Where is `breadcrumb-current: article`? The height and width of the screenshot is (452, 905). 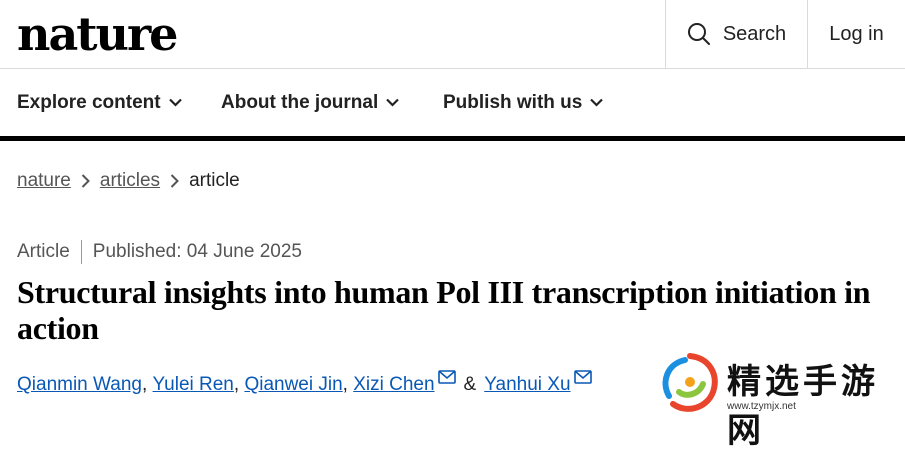 breadcrumb-current: article is located at coordinates (214, 180).